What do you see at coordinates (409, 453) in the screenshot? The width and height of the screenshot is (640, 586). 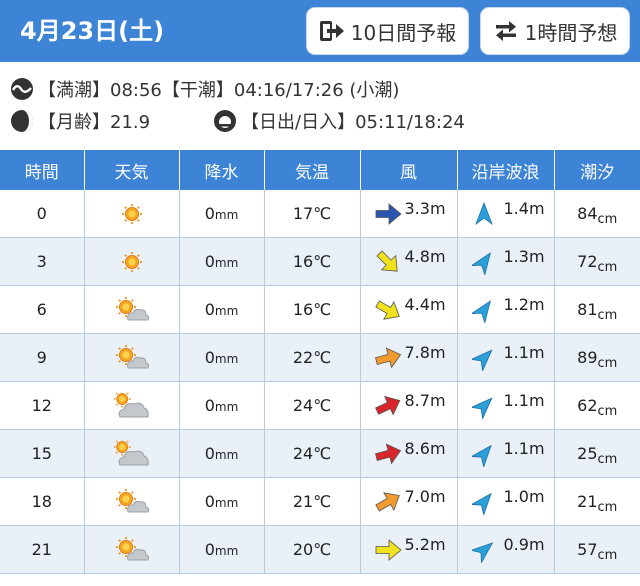 I see `cell-wind: 8.6m` at bounding box center [409, 453].